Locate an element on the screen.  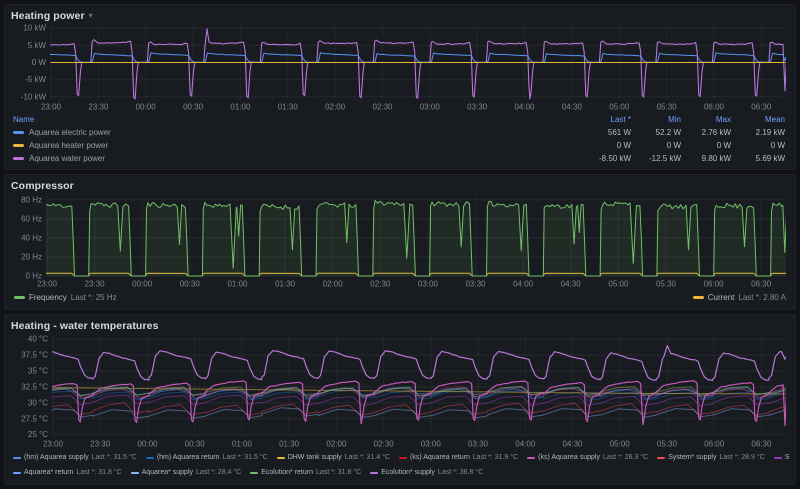
panel-header-compressor: Compressor is located at coordinates (400, 185).